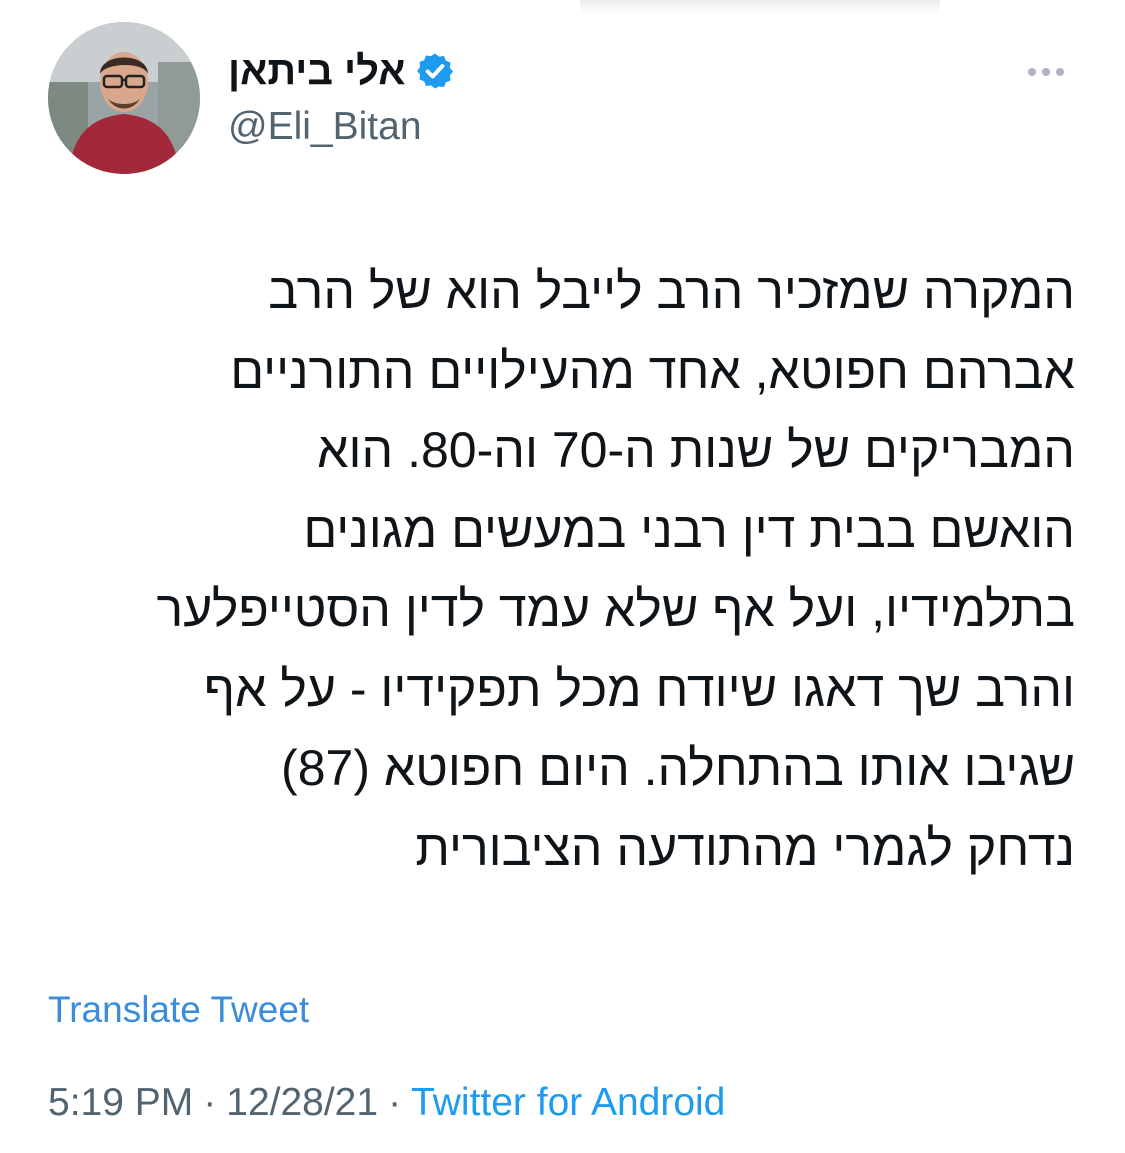  What do you see at coordinates (745, 847) in the screenshot?
I see `tweet-text-line: נדחק לגמרי מהתודעה הציבורית` at bounding box center [745, 847].